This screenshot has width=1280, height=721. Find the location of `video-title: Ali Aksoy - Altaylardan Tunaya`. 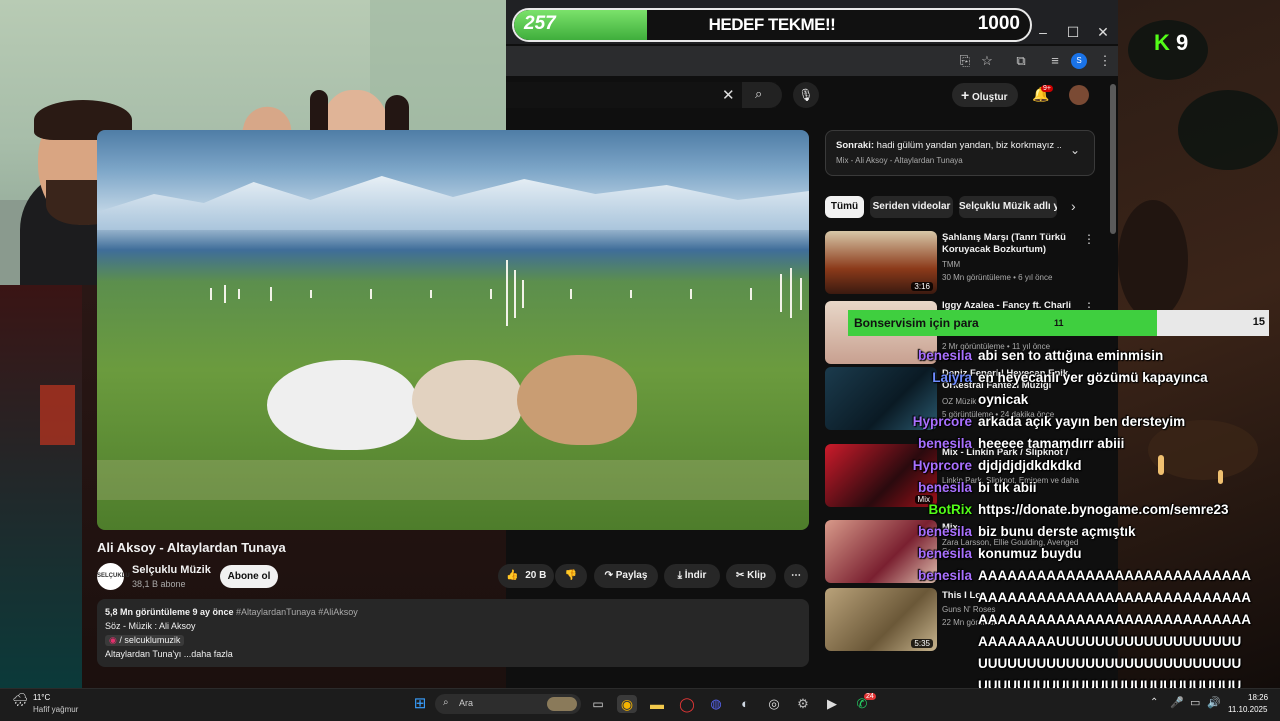

video-title: Ali Aksoy - Altaylardan Tunaya is located at coordinates (191, 547).